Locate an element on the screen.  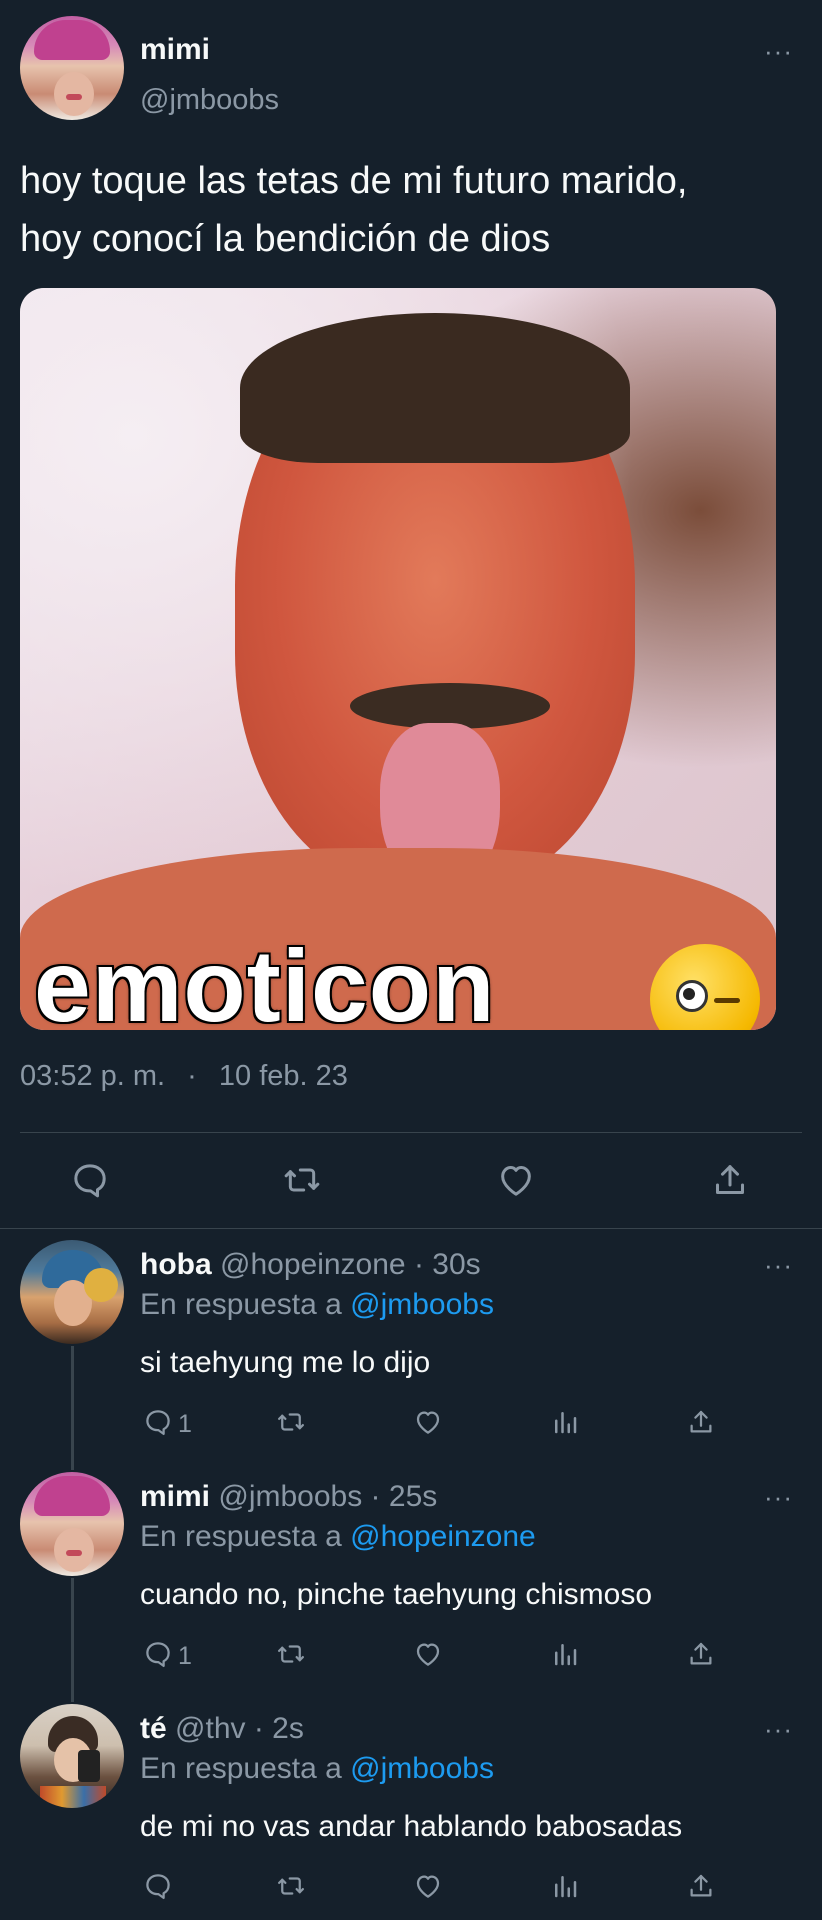
media-caption: emoticon is located at coordinates (265, 979).